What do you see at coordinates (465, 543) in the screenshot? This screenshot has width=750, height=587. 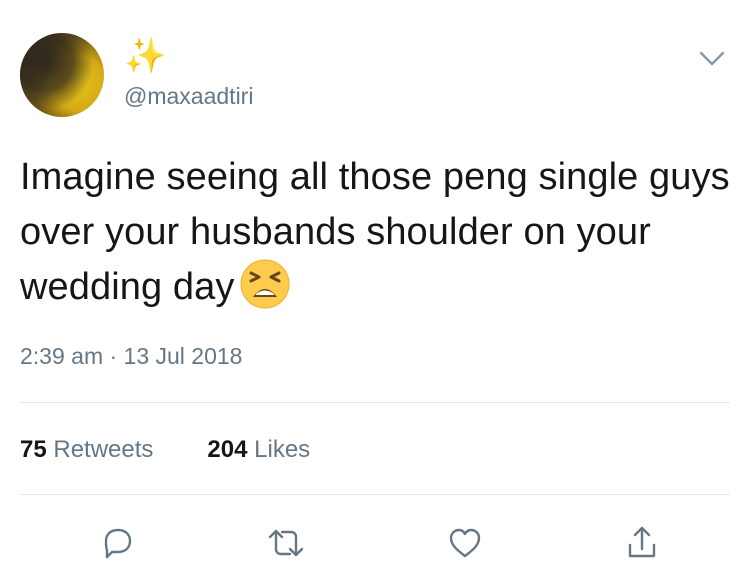 I see `heart-icon` at bounding box center [465, 543].